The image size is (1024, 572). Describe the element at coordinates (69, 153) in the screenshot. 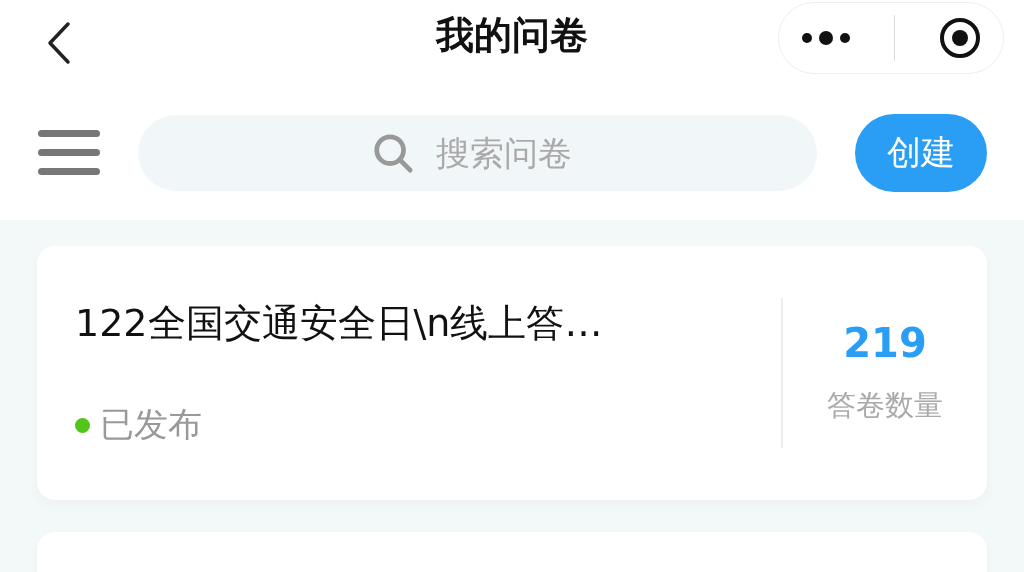

I see `menu-icon` at that location.